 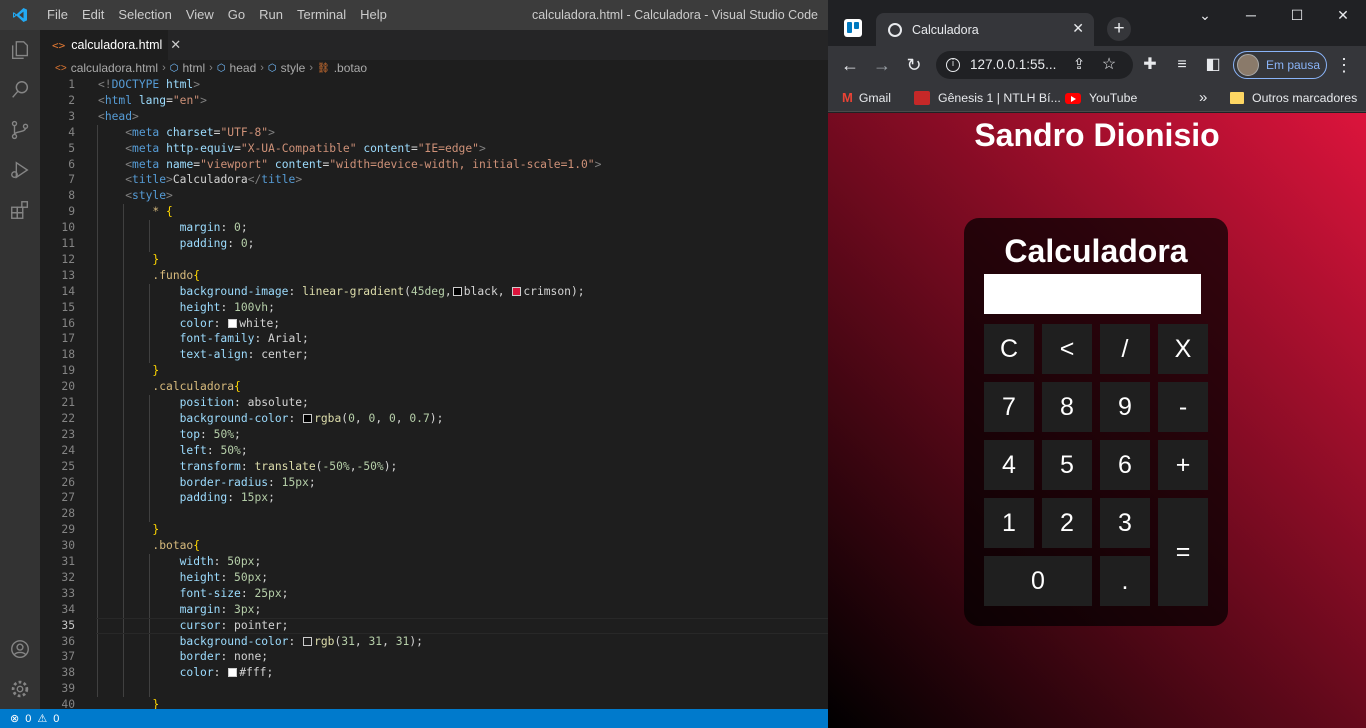 What do you see at coordinates (434, 324) in the screenshot?
I see `code-line: 16 color: white;` at bounding box center [434, 324].